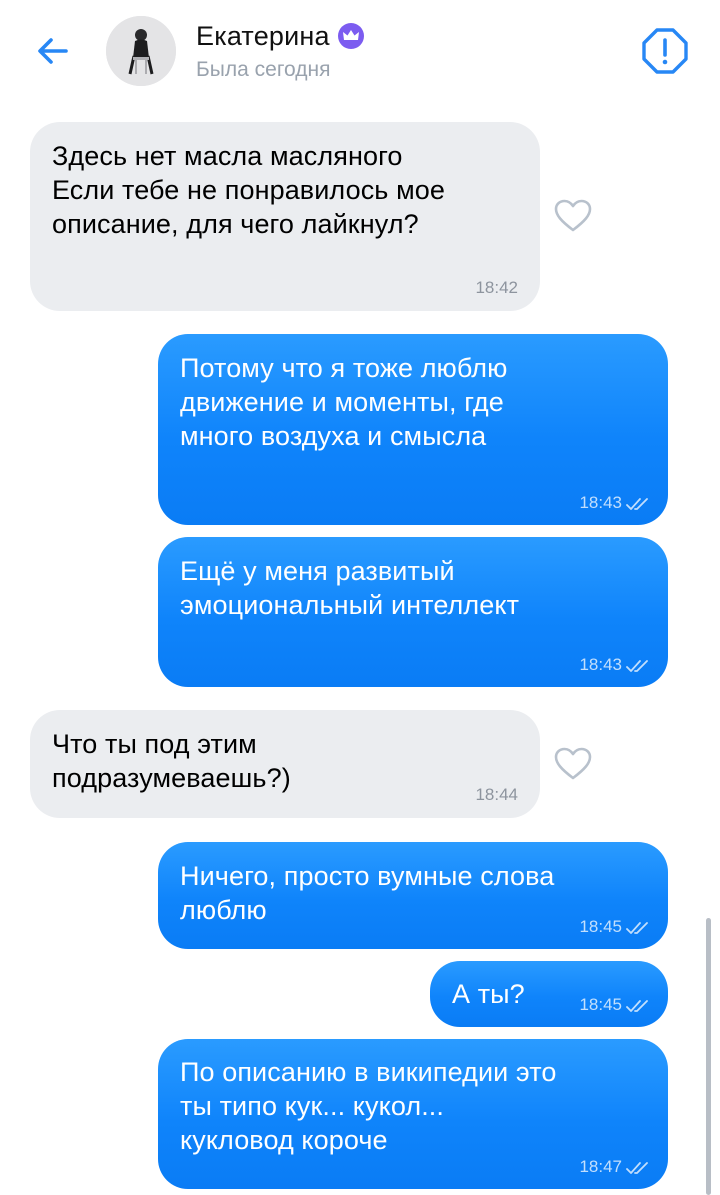 Image resolution: width=720 pixels, height=1195 pixels. What do you see at coordinates (708, 1056) in the screenshot?
I see `scrollbar` at bounding box center [708, 1056].